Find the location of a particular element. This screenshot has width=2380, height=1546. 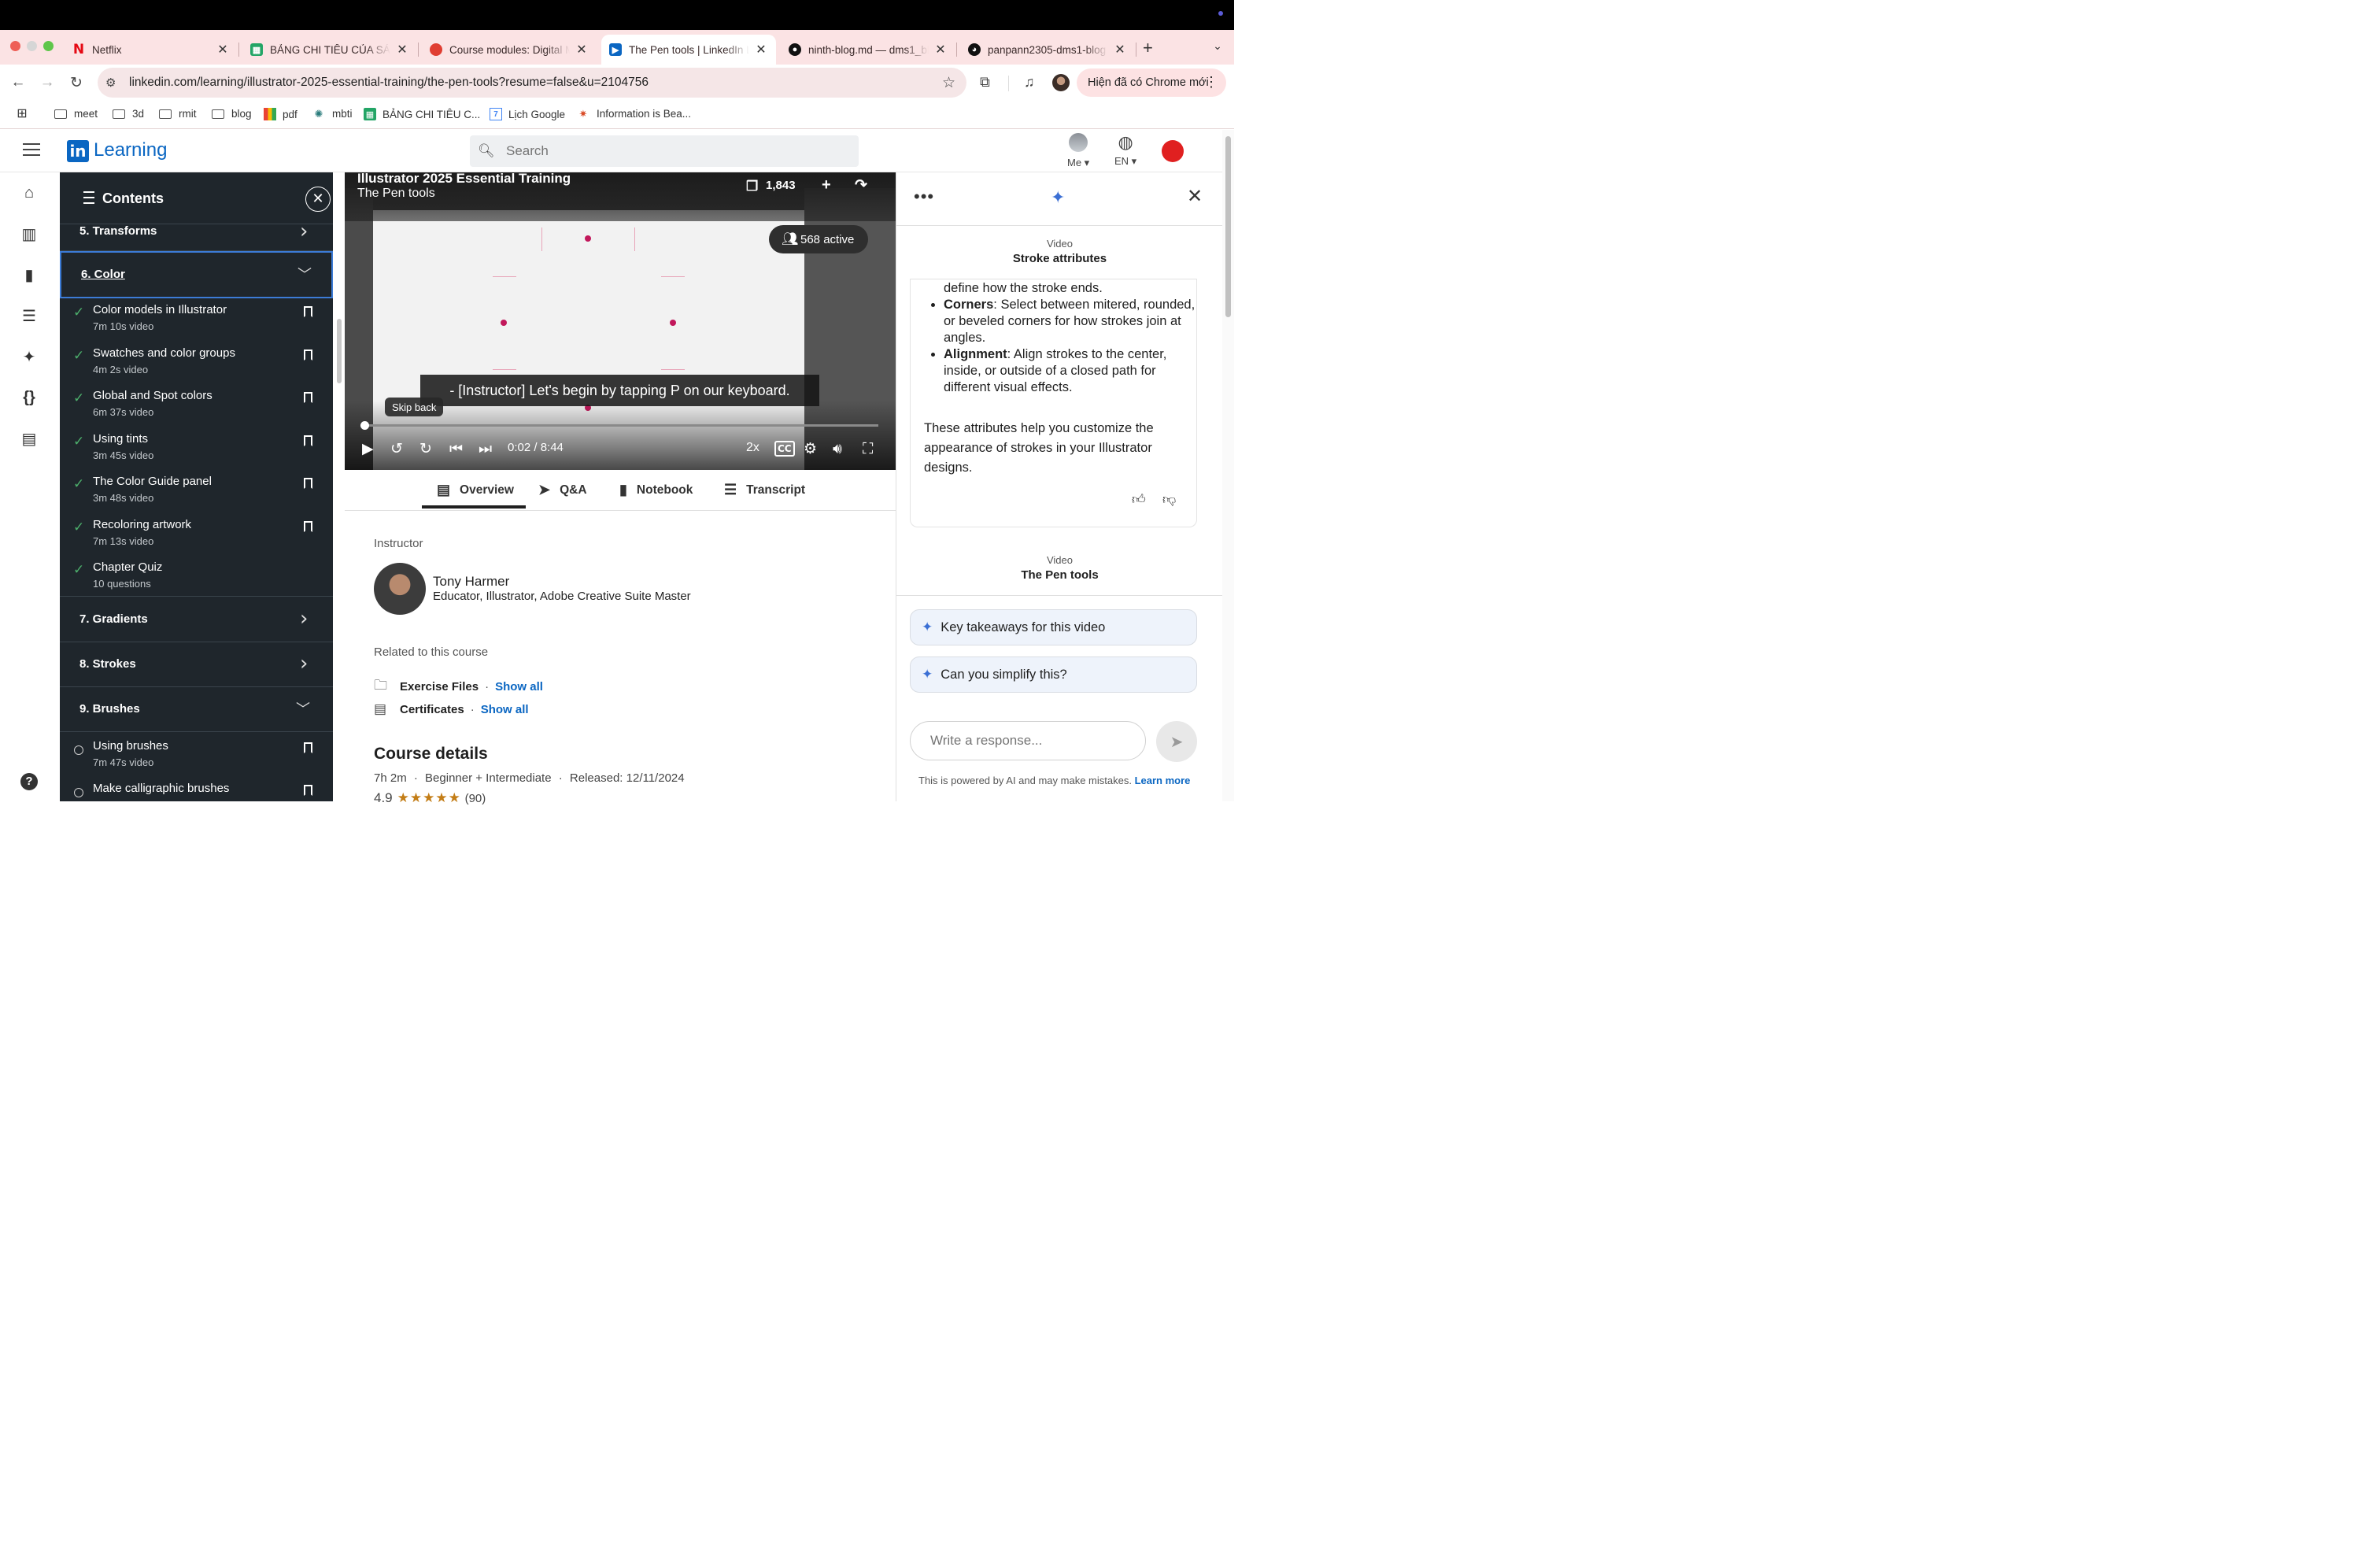

browser-tab-linkedin-learning: ▶ The Pen tools | LinkedIn Le ✕ is located at coordinates (688, 50).